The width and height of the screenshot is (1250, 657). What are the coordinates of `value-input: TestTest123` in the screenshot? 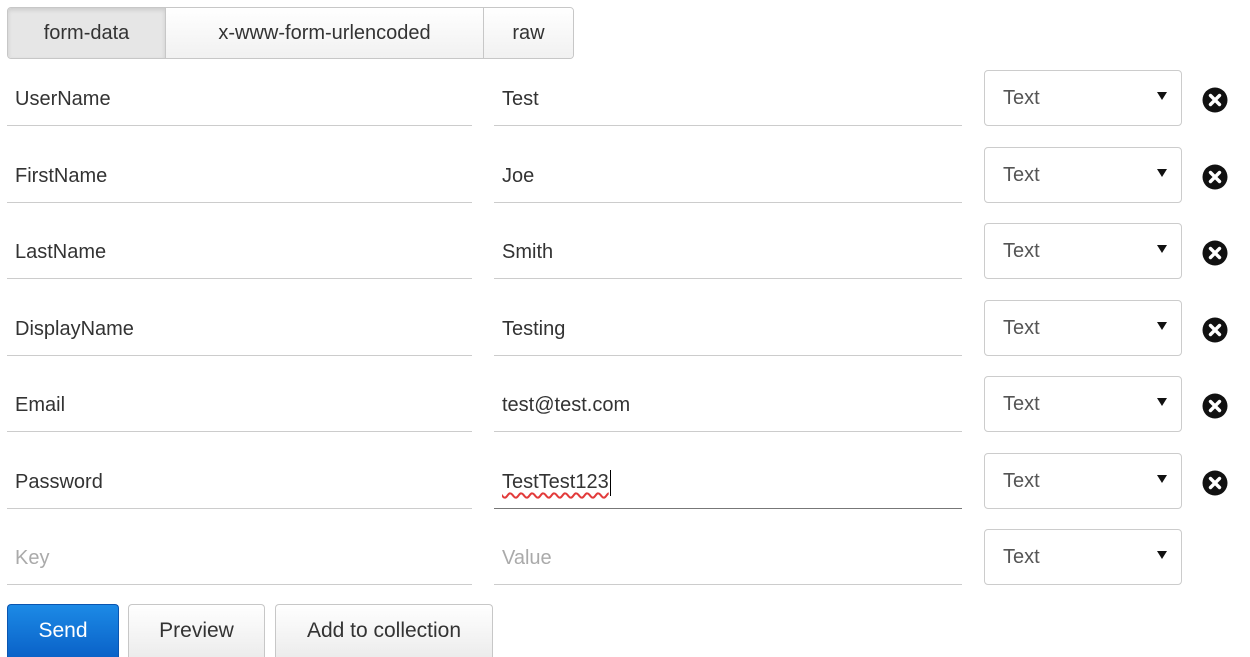 It's located at (728, 483).